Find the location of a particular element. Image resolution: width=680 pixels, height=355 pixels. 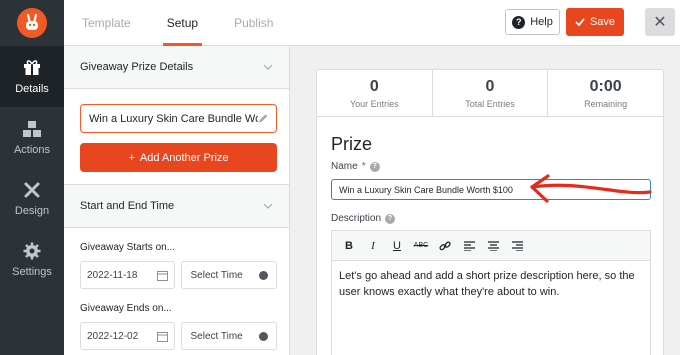

start-time-input: Select Time is located at coordinates (229, 275).